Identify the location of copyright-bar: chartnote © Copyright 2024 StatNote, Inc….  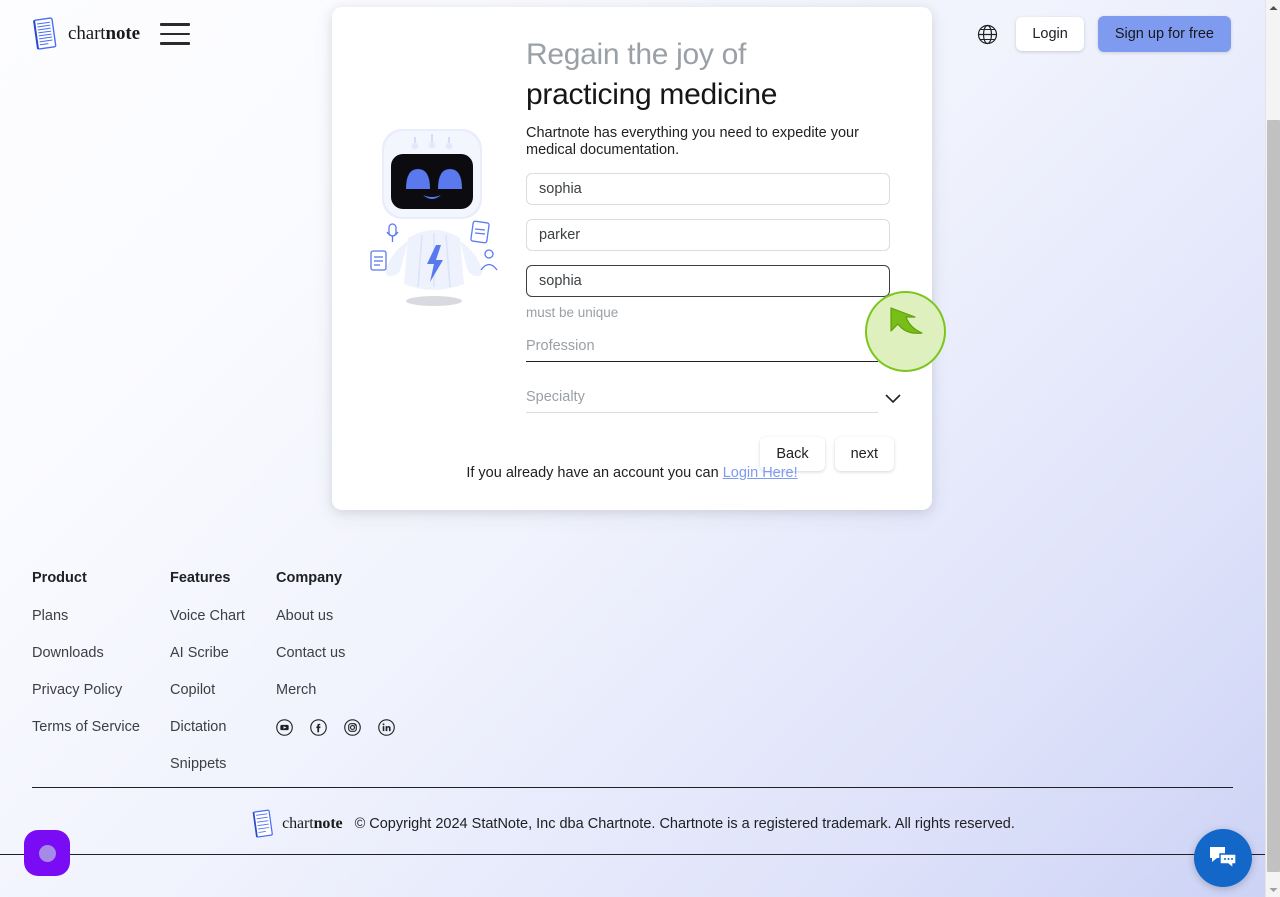
(632, 824).